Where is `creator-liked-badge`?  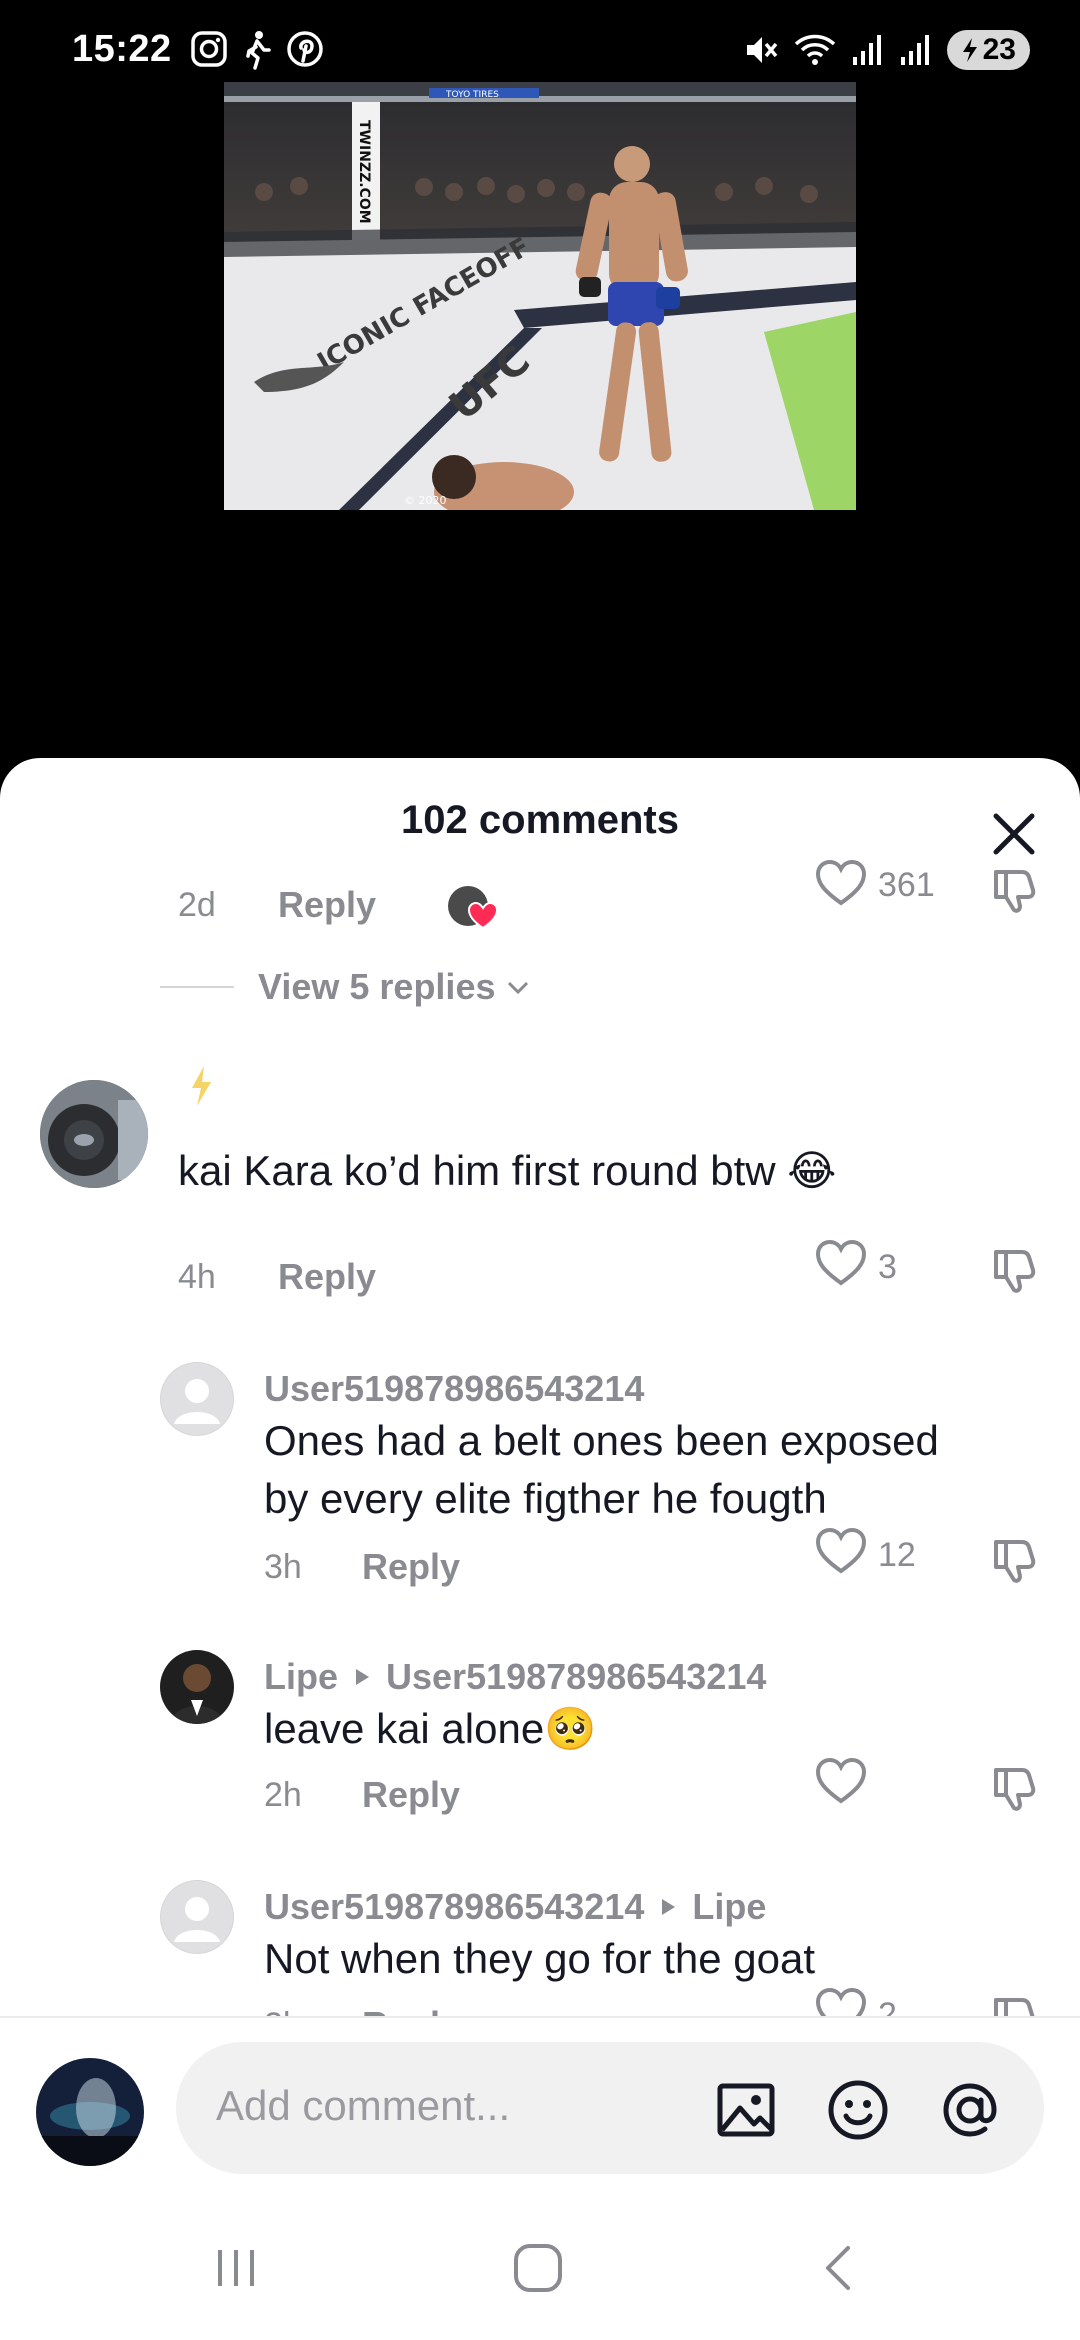 creator-liked-badge is located at coordinates (473, 909).